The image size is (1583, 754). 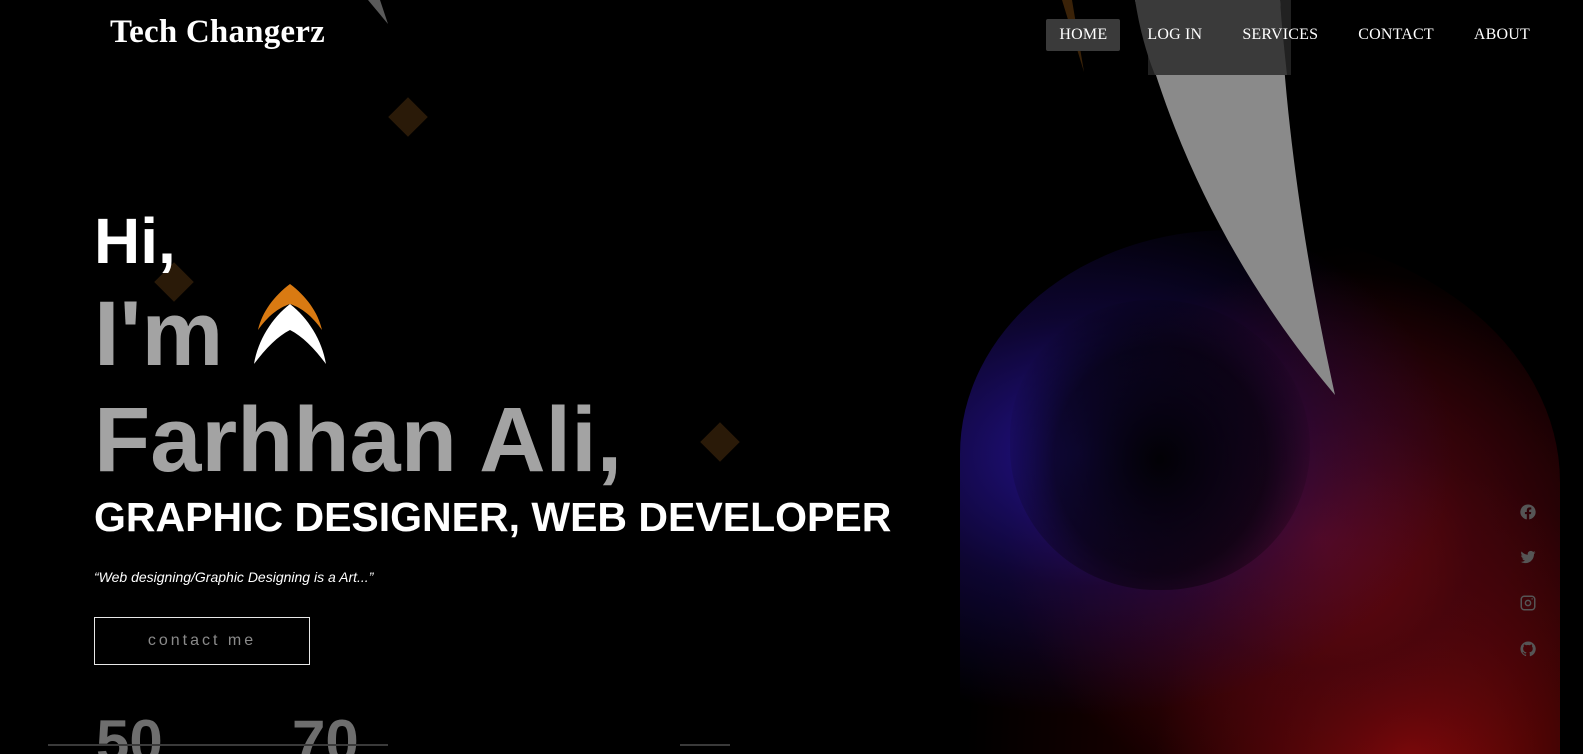 What do you see at coordinates (493, 517) in the screenshot?
I see `hero-roles: GRAPHIC DESIGNER, WEB DEVELOPER` at bounding box center [493, 517].